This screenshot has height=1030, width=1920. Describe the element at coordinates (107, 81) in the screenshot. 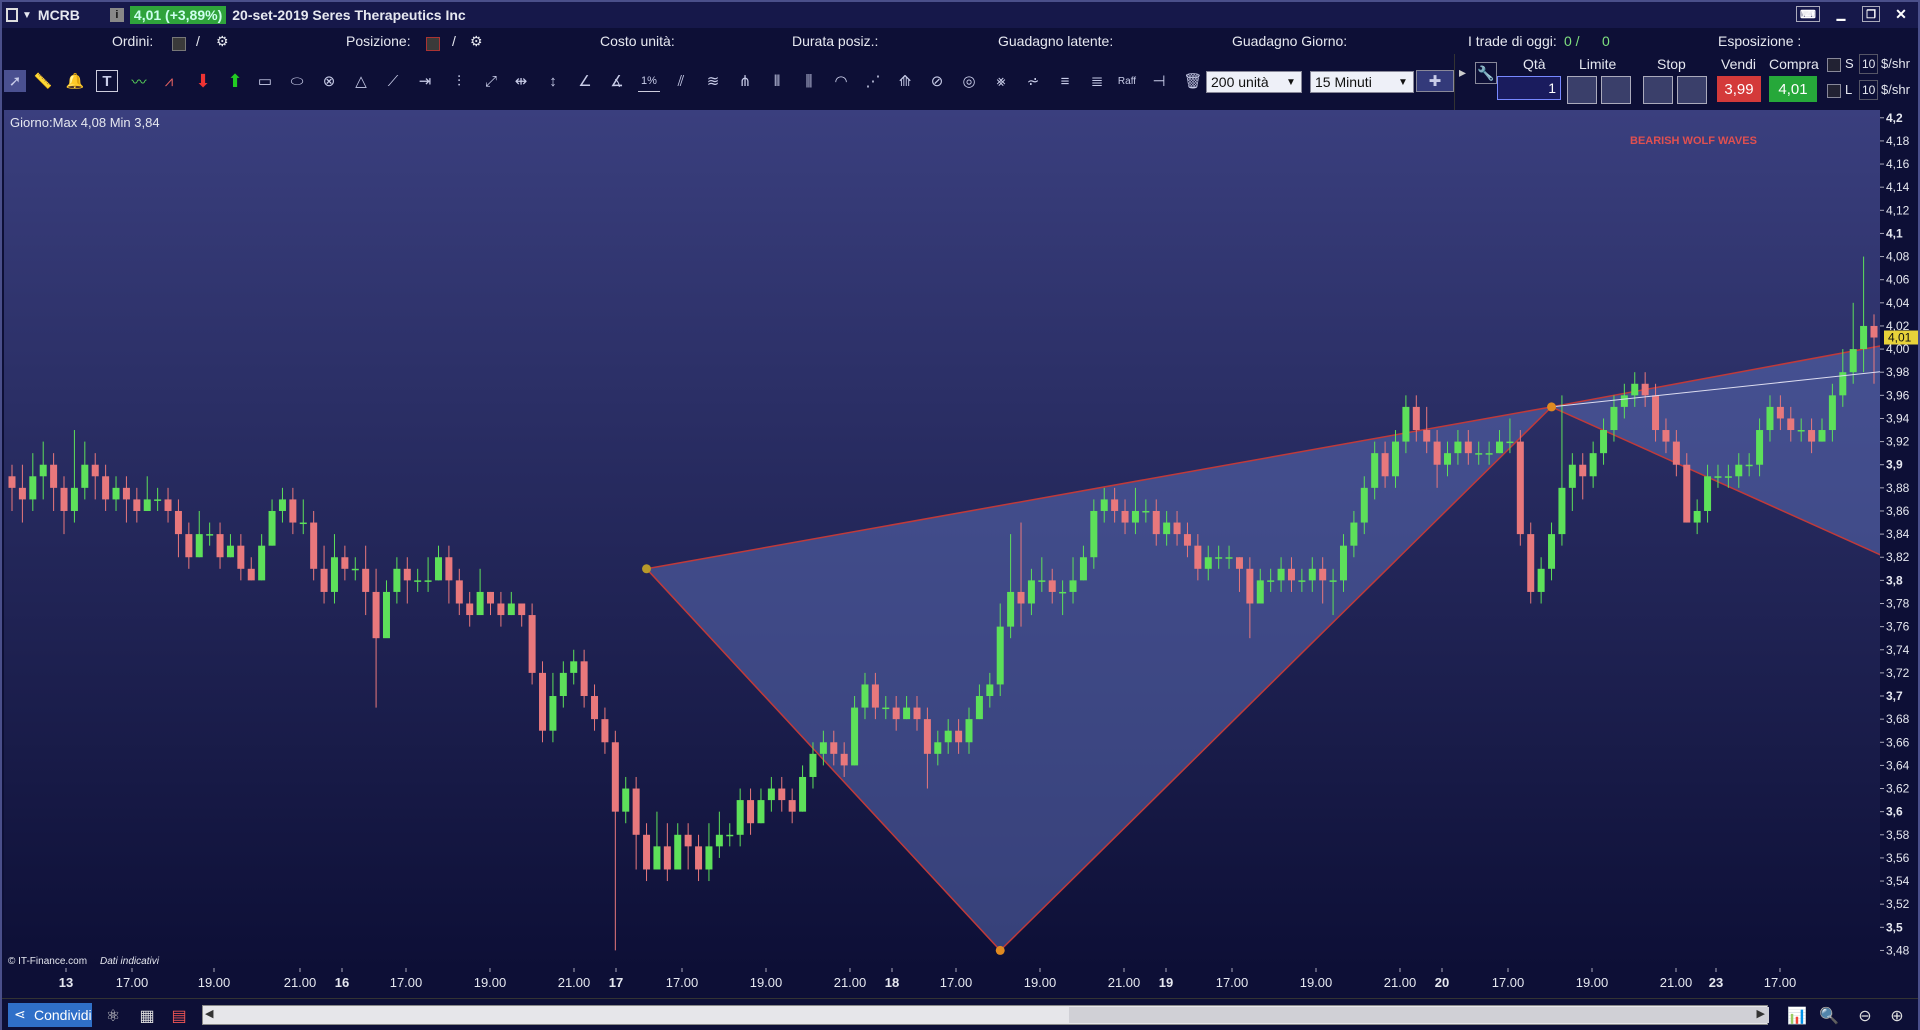

I see `text-icon: T` at that location.